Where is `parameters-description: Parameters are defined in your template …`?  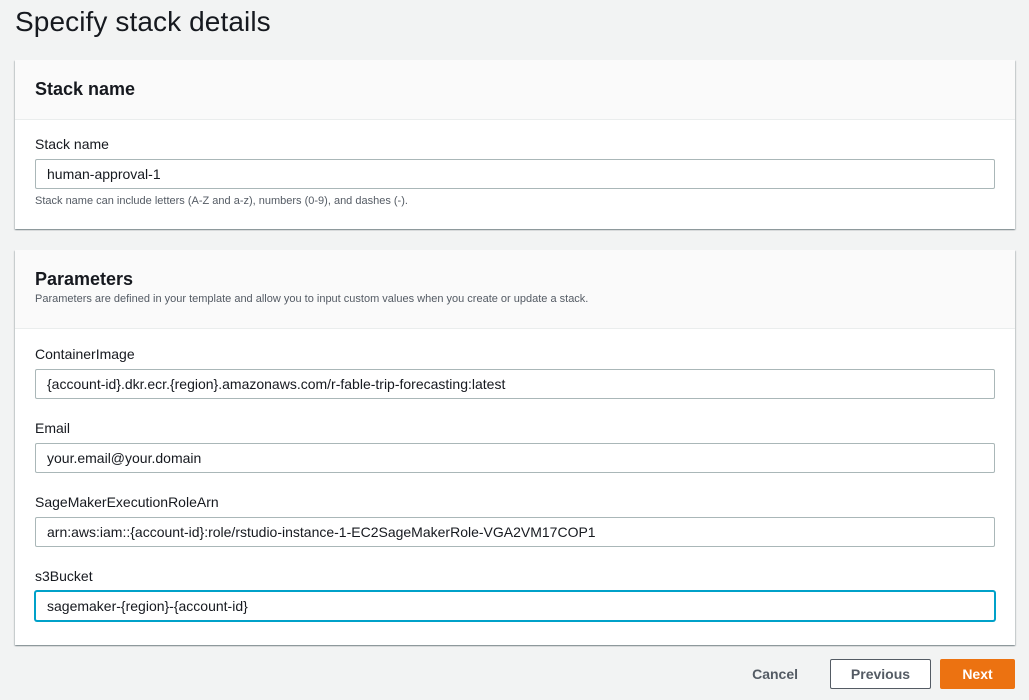
parameters-description: Parameters are defined in your template … is located at coordinates (312, 299).